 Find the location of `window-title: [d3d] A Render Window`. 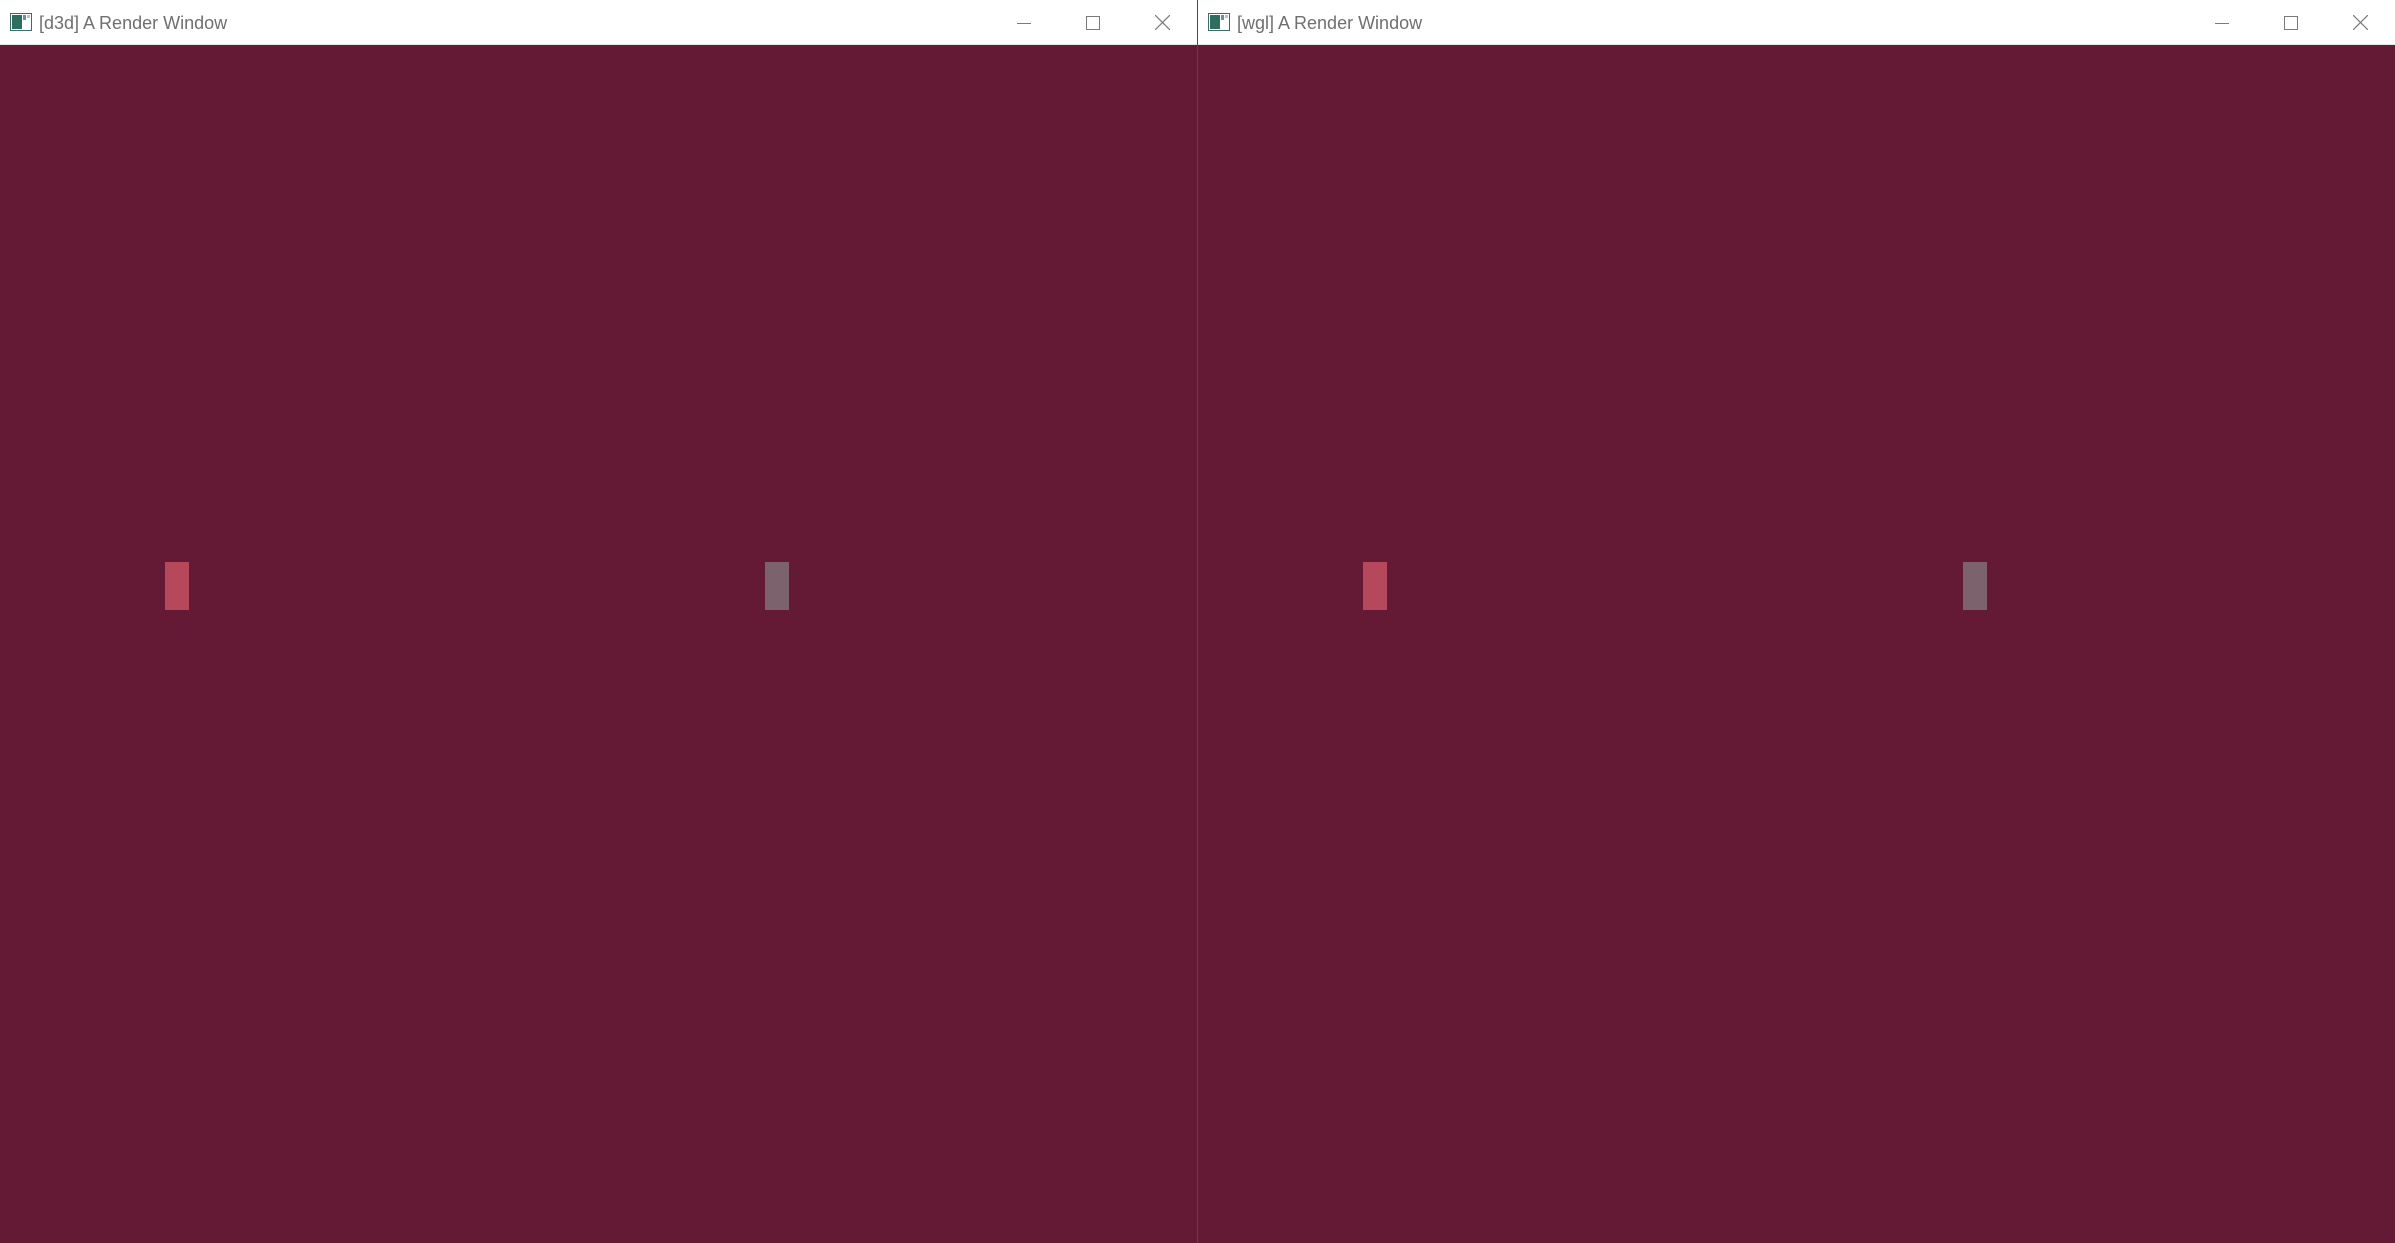

window-title: [d3d] A Render Window is located at coordinates (133, 23).